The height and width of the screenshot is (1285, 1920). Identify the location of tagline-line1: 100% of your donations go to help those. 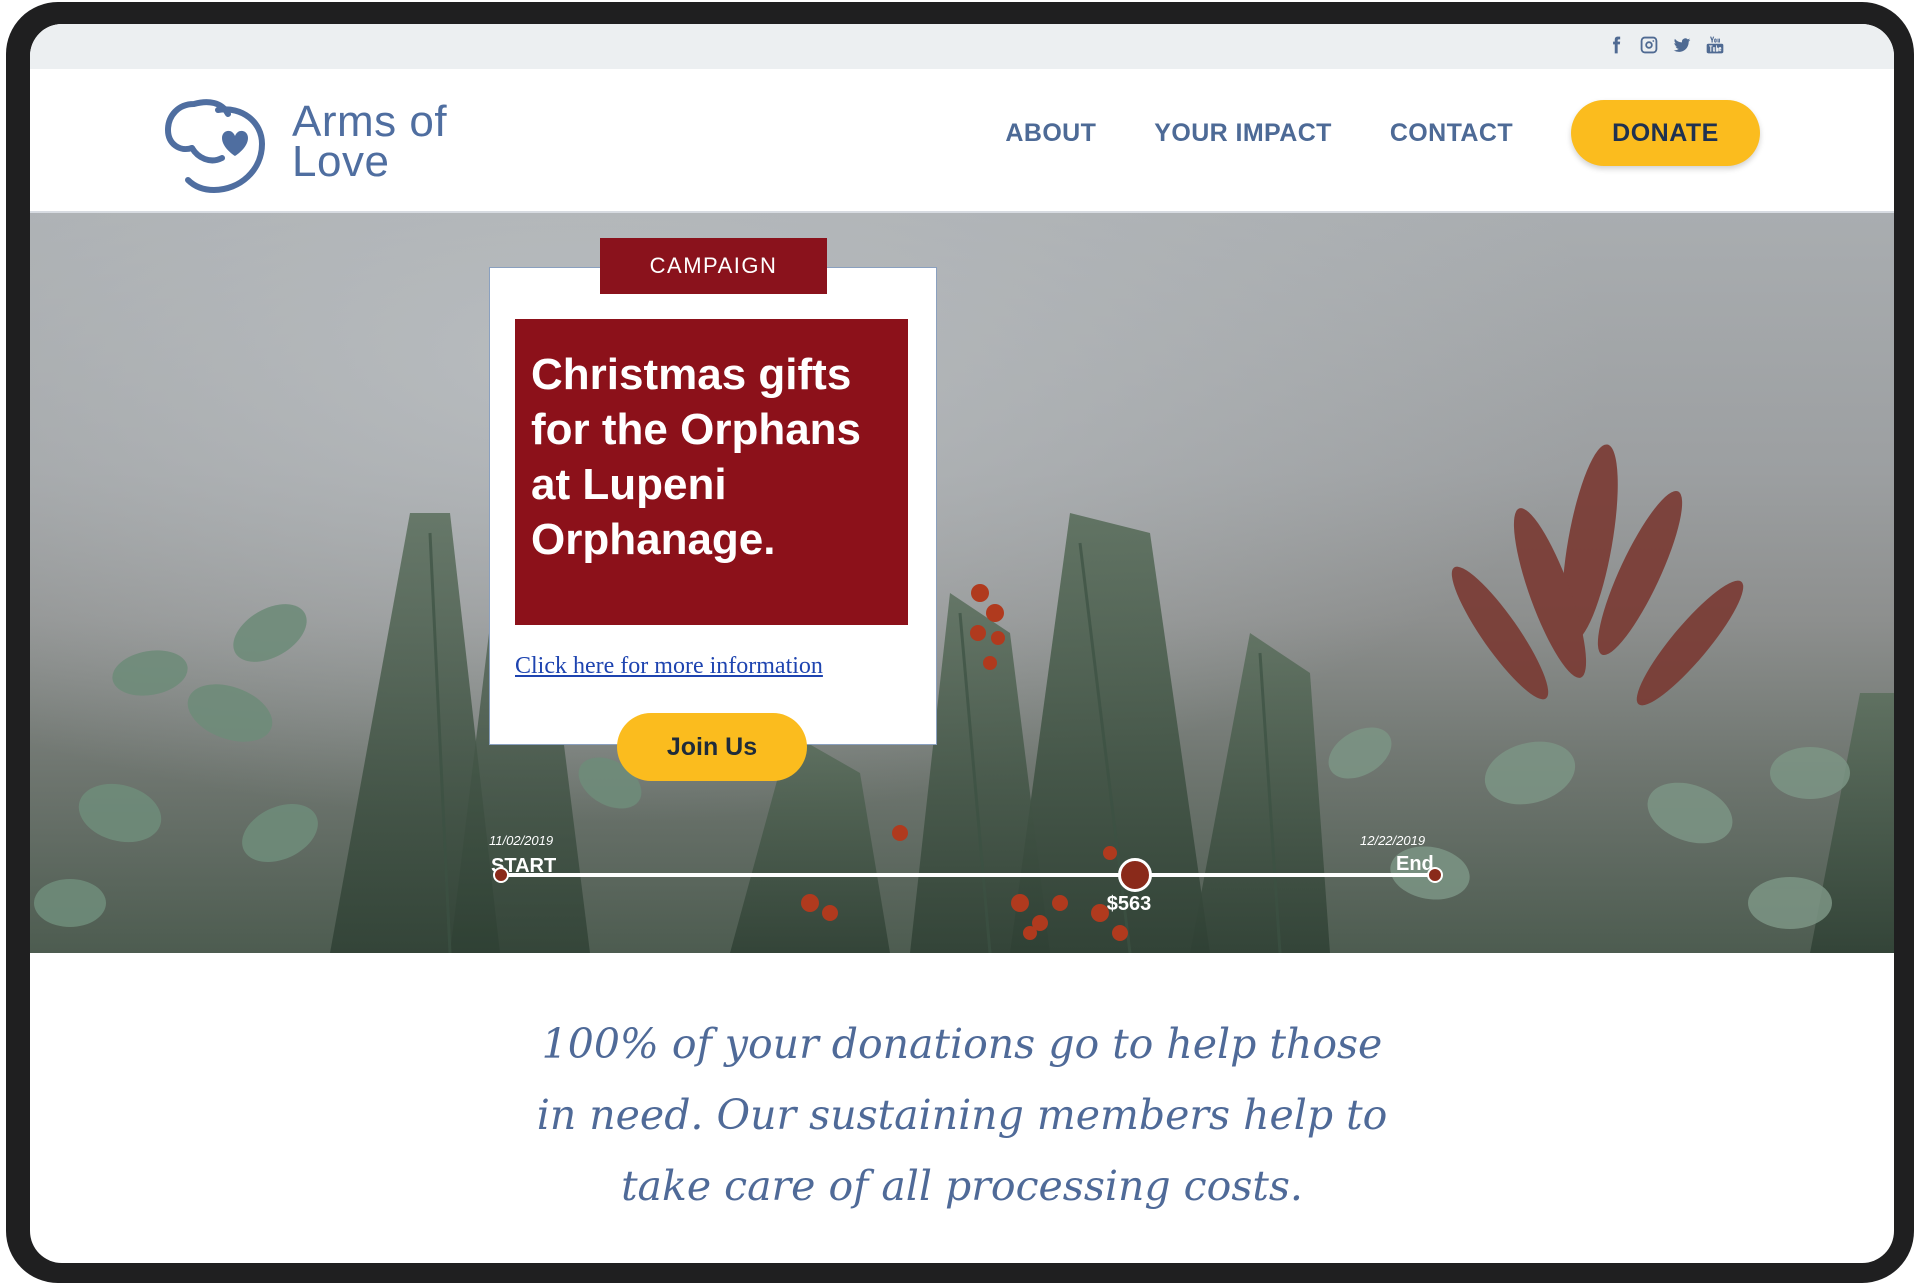
(962, 1044).